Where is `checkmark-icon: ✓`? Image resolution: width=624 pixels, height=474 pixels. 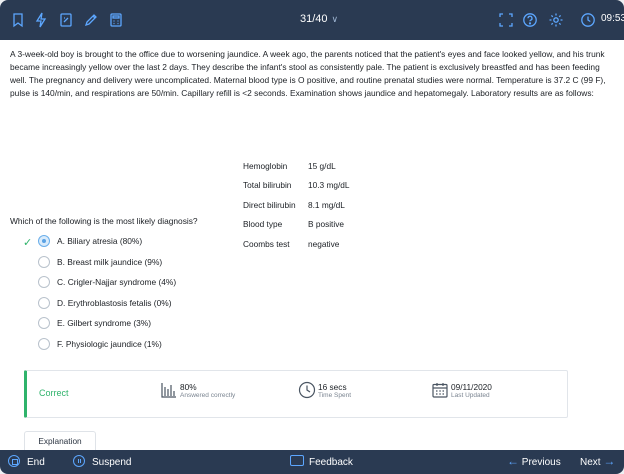
checkmark-icon: ✓ is located at coordinates (28, 243).